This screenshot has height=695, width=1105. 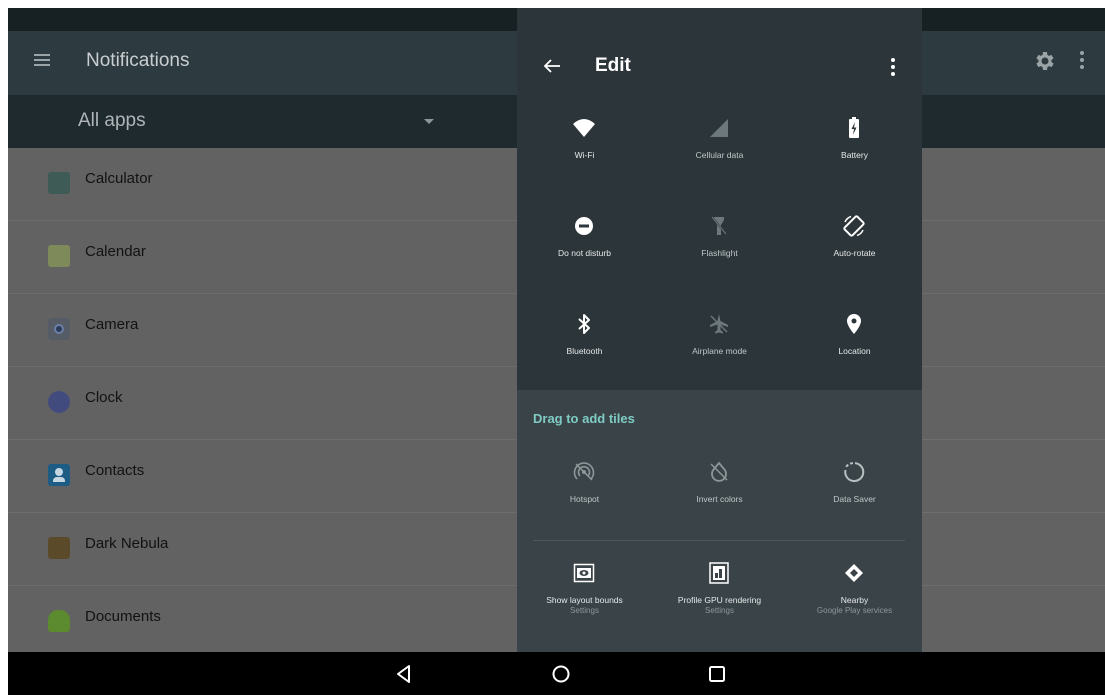 I want to click on tile-label: Wi-Fi, so click(x=584, y=155).